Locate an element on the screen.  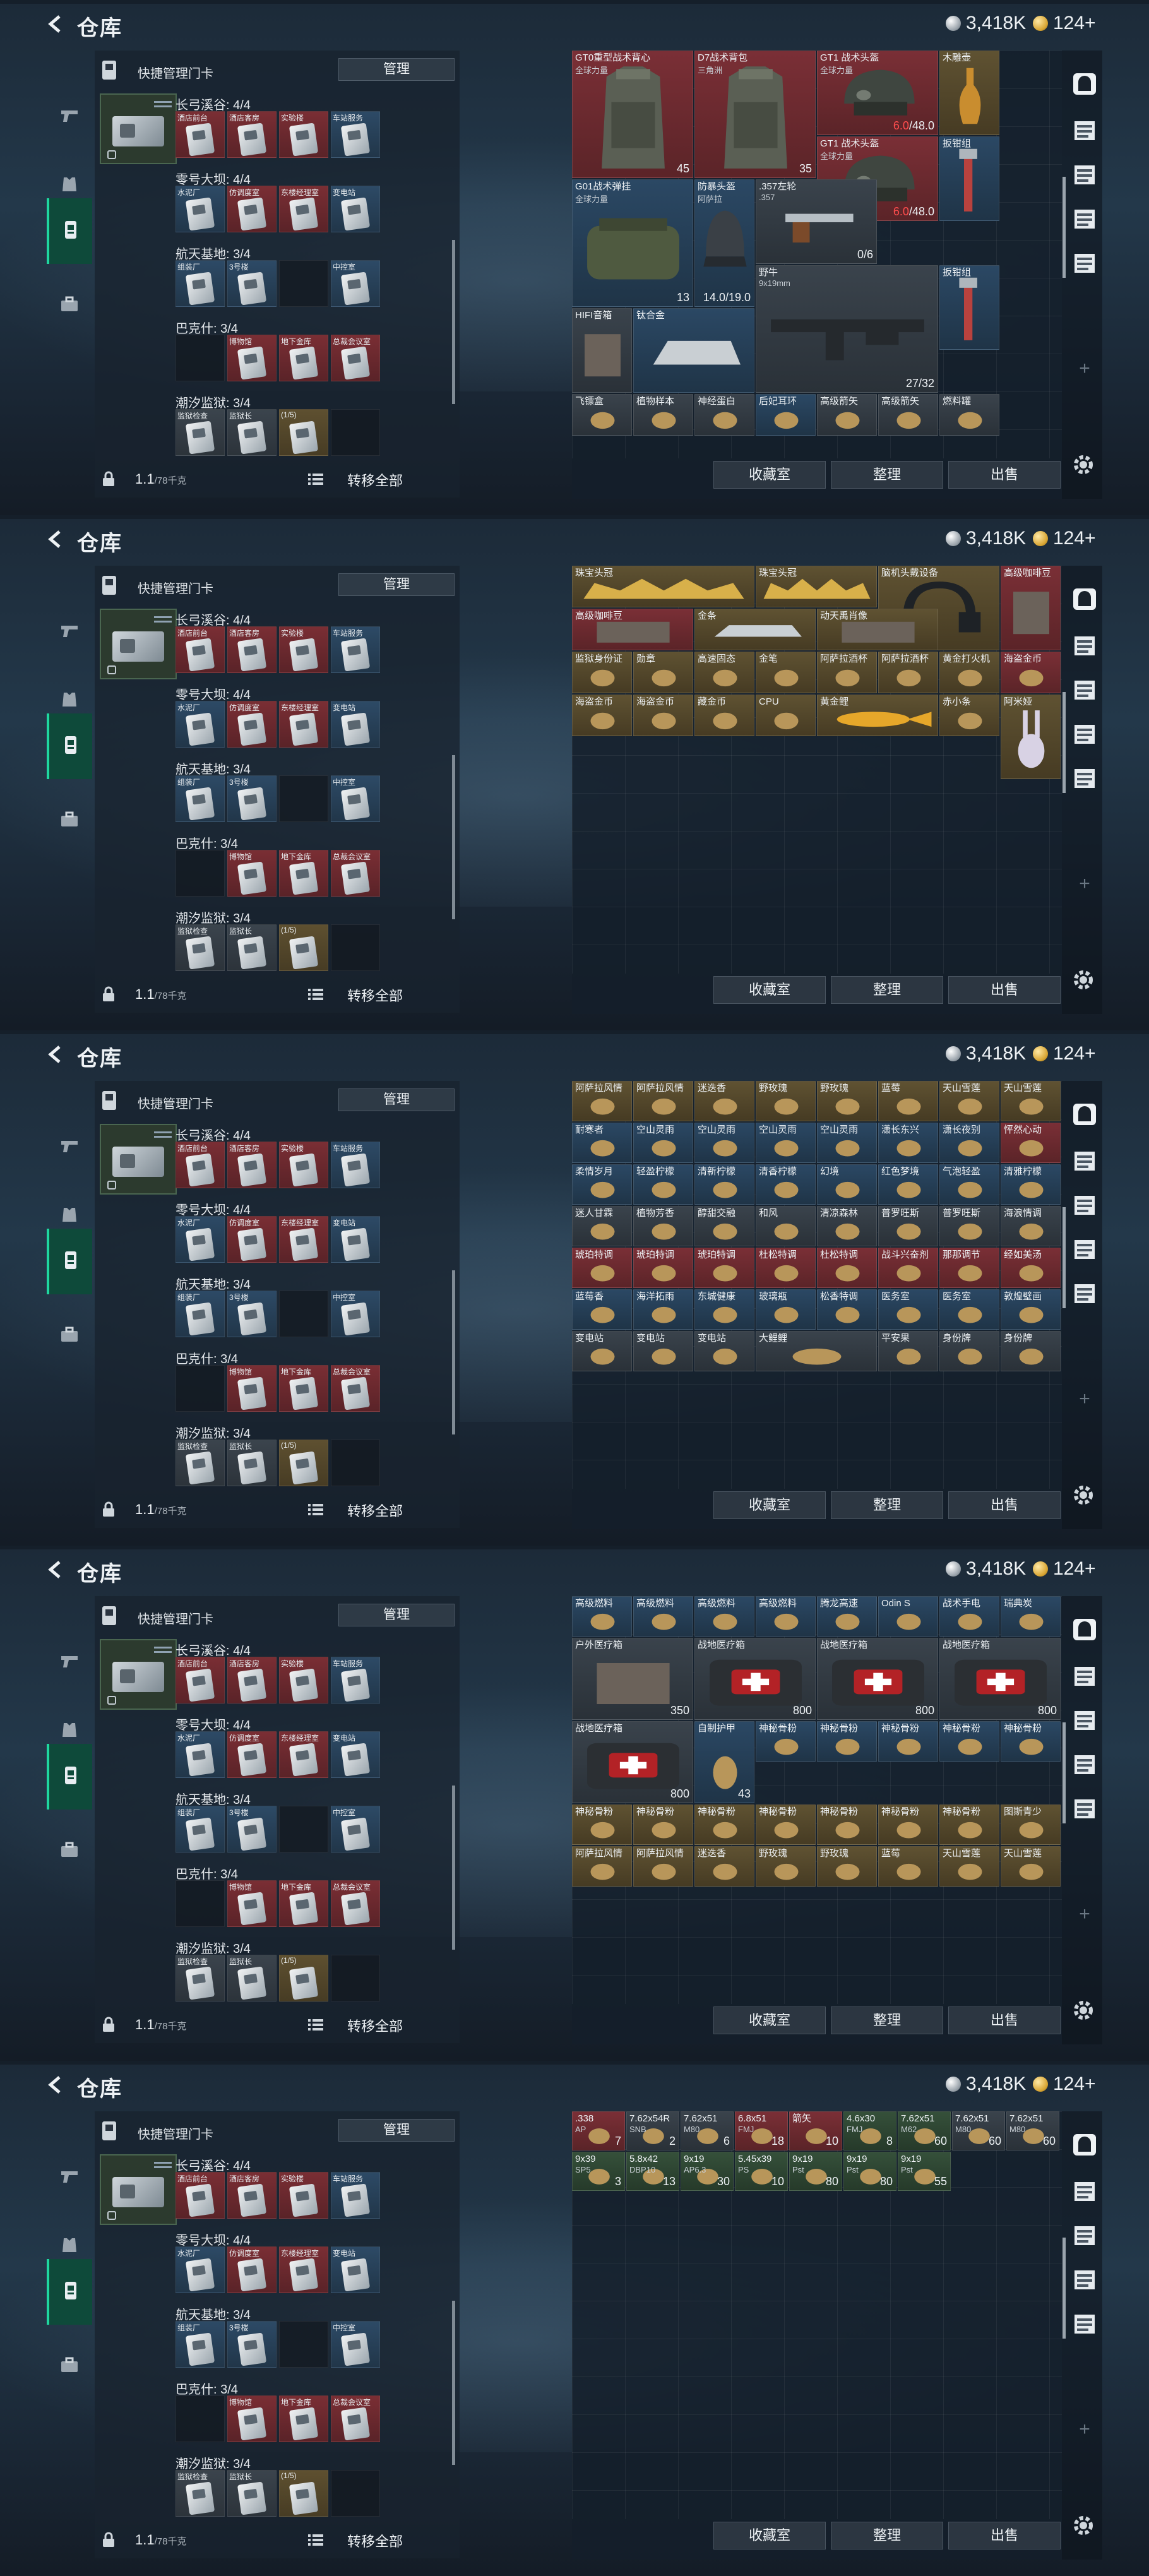
stash-item: 潇长夜别 is located at coordinates (969, 1143).